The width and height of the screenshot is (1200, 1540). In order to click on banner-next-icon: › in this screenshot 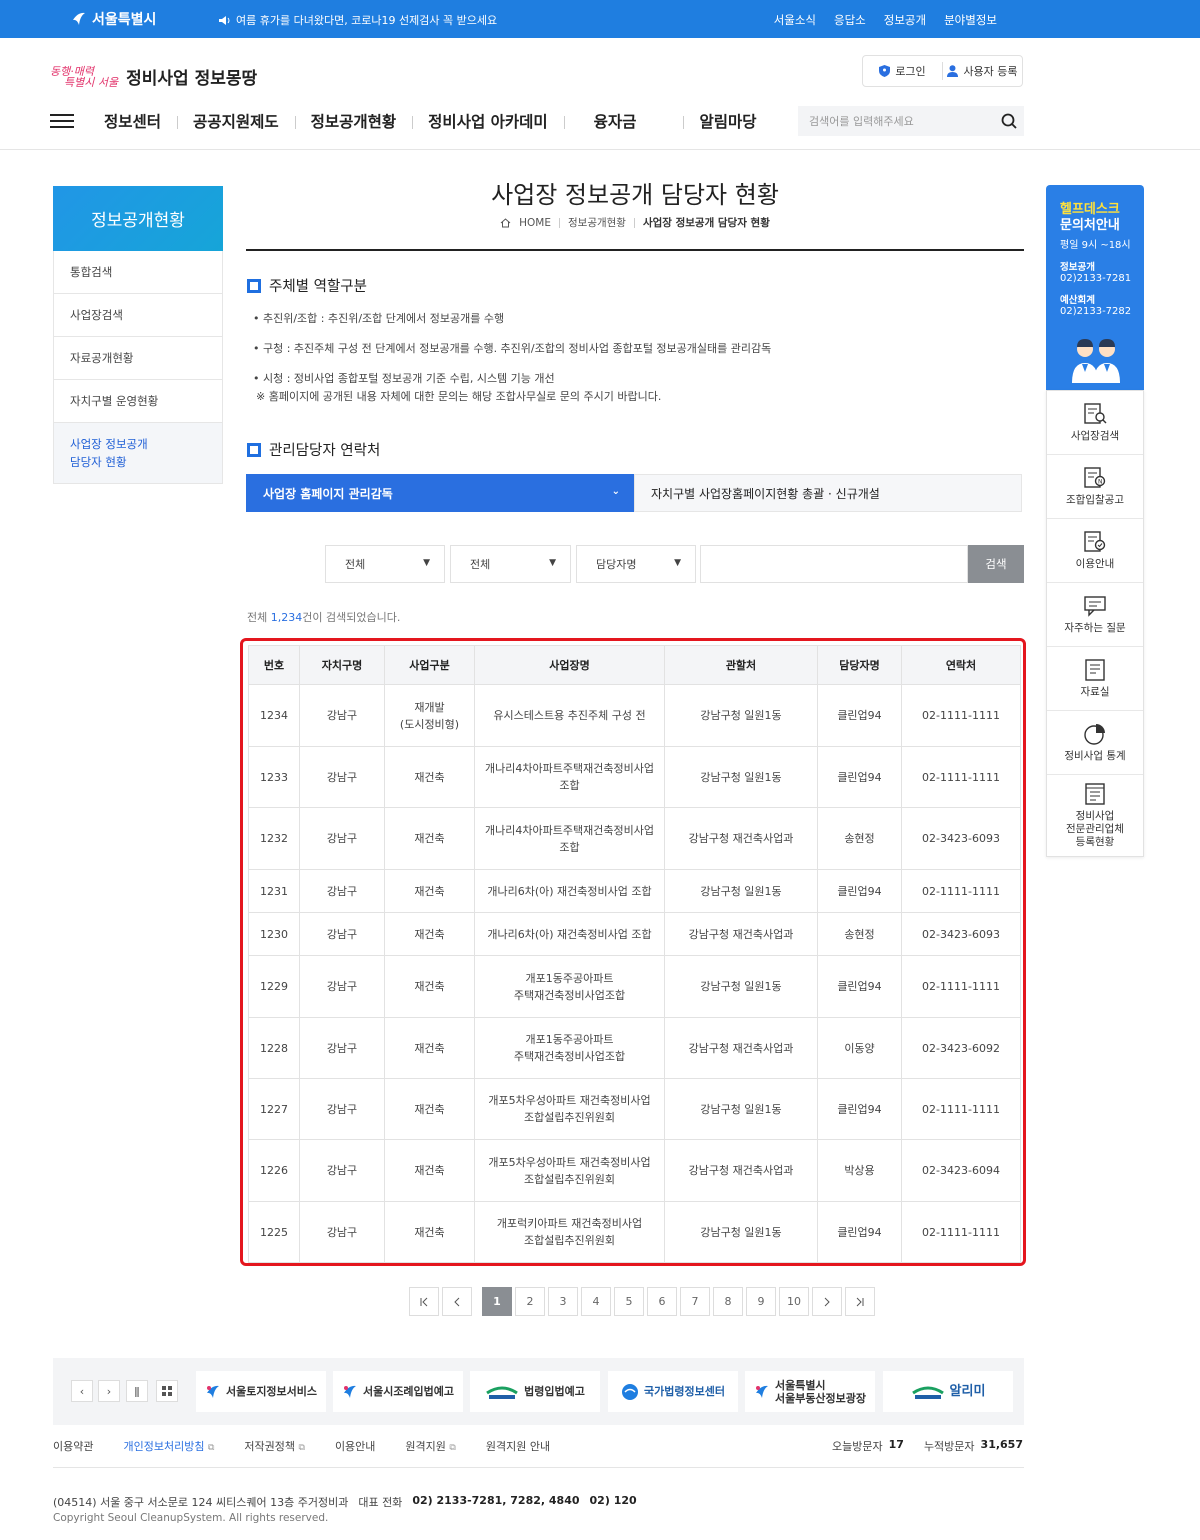, I will do `click(109, 1391)`.